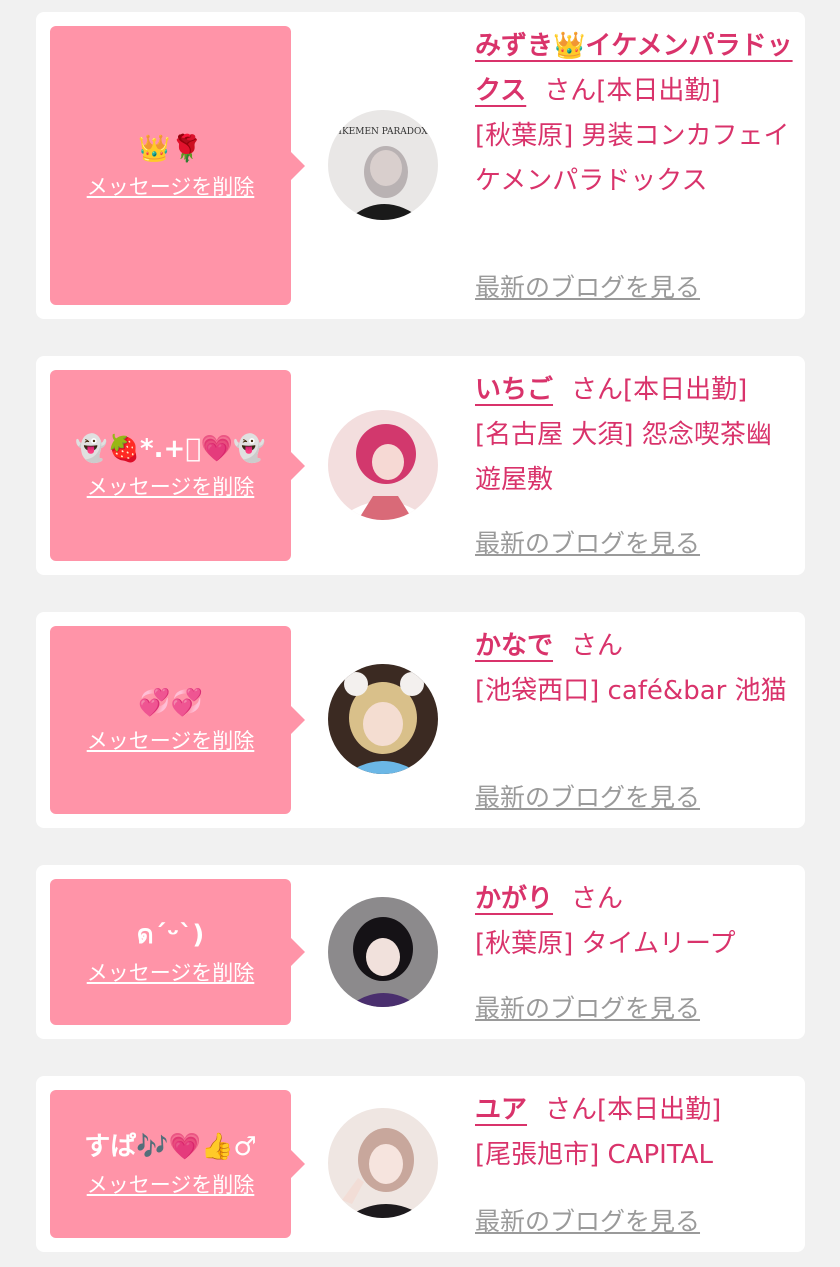  What do you see at coordinates (383, 132) in the screenshot?
I see `avatar-caption: IKEMEN PARADOX` at bounding box center [383, 132].